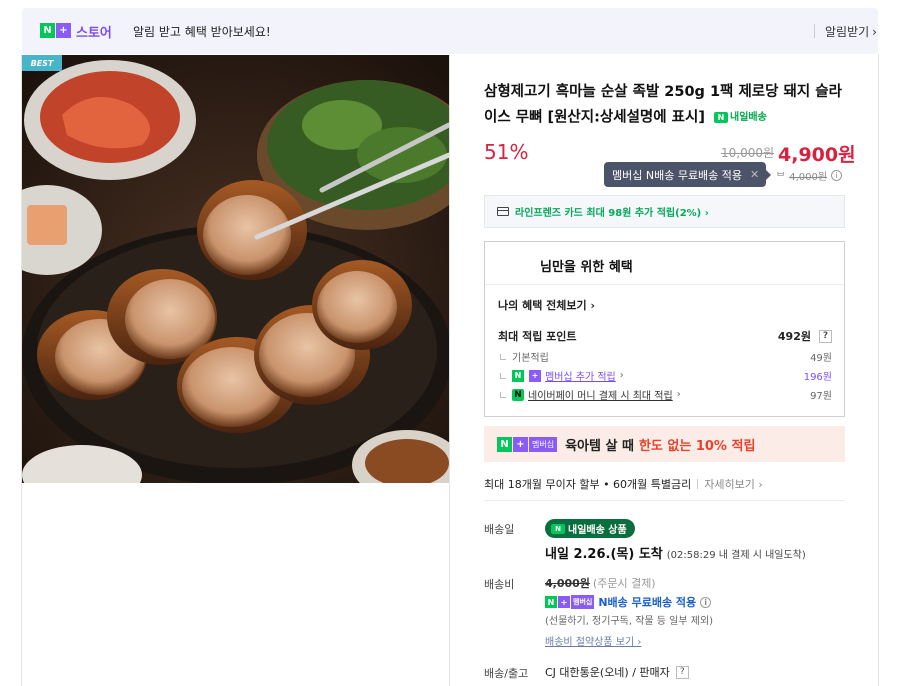 This screenshot has height=686, width=900. Describe the element at coordinates (567, 583) in the screenshot. I see `shipping-fee-original: 4,000원` at that location.